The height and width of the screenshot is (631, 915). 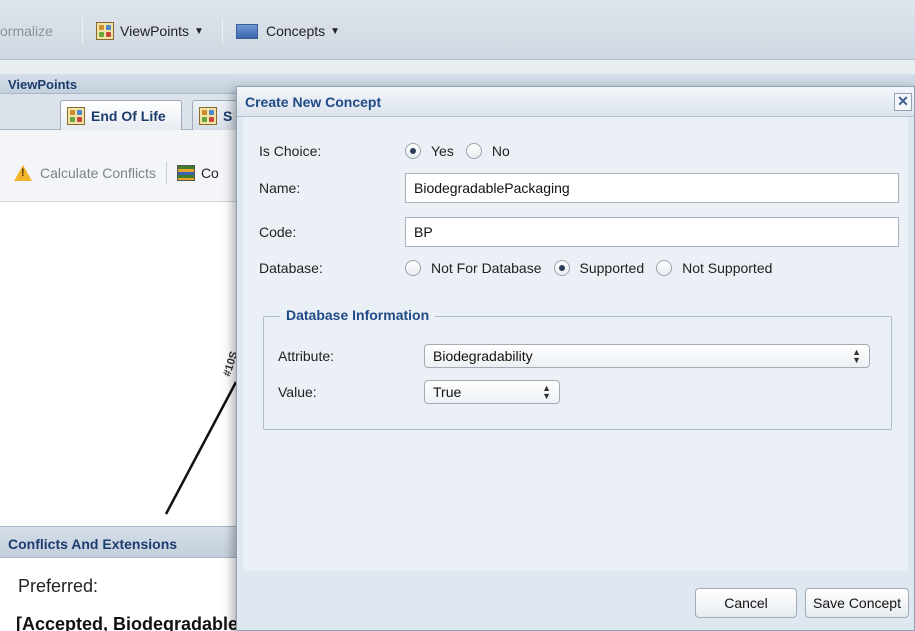 What do you see at coordinates (442, 151) in the screenshot?
I see `is-choice-yes-label: Yes` at bounding box center [442, 151].